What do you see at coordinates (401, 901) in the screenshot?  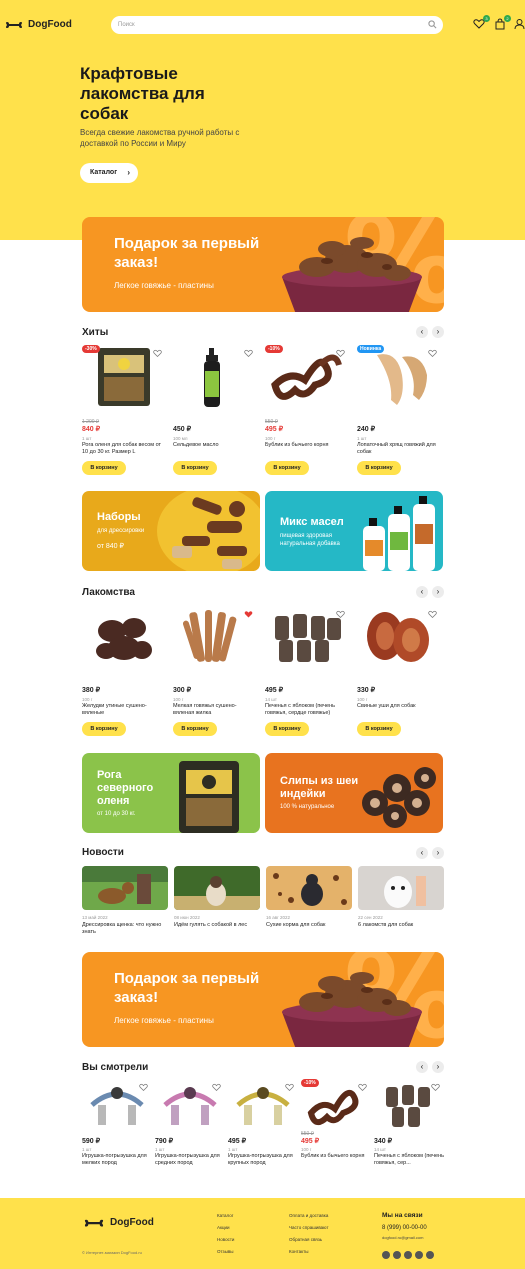 I see `news-card: 22 сен 2022 6 лакомств для собак` at bounding box center [401, 901].